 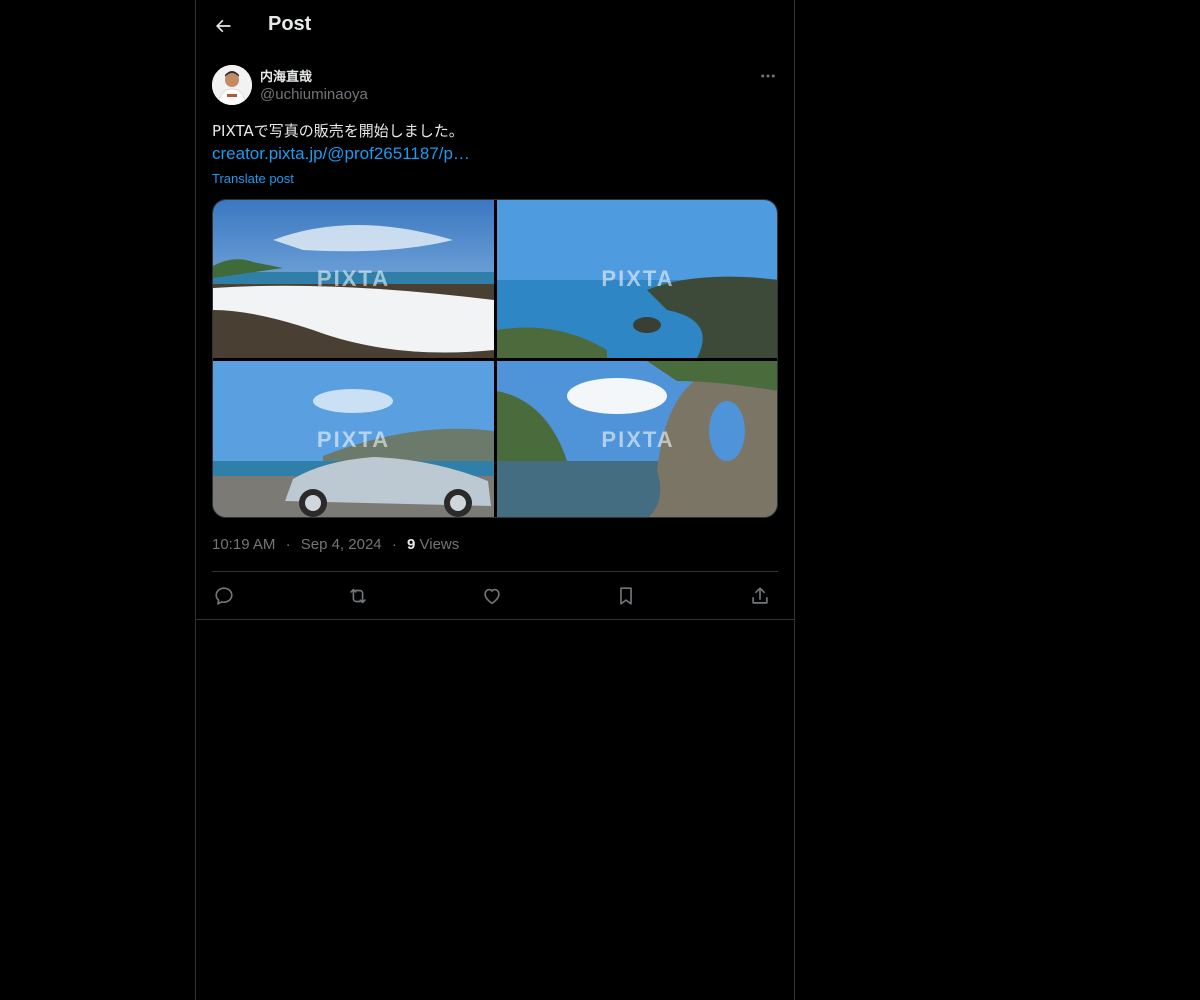 I want to click on repost-icon, so click(x=358, y=596).